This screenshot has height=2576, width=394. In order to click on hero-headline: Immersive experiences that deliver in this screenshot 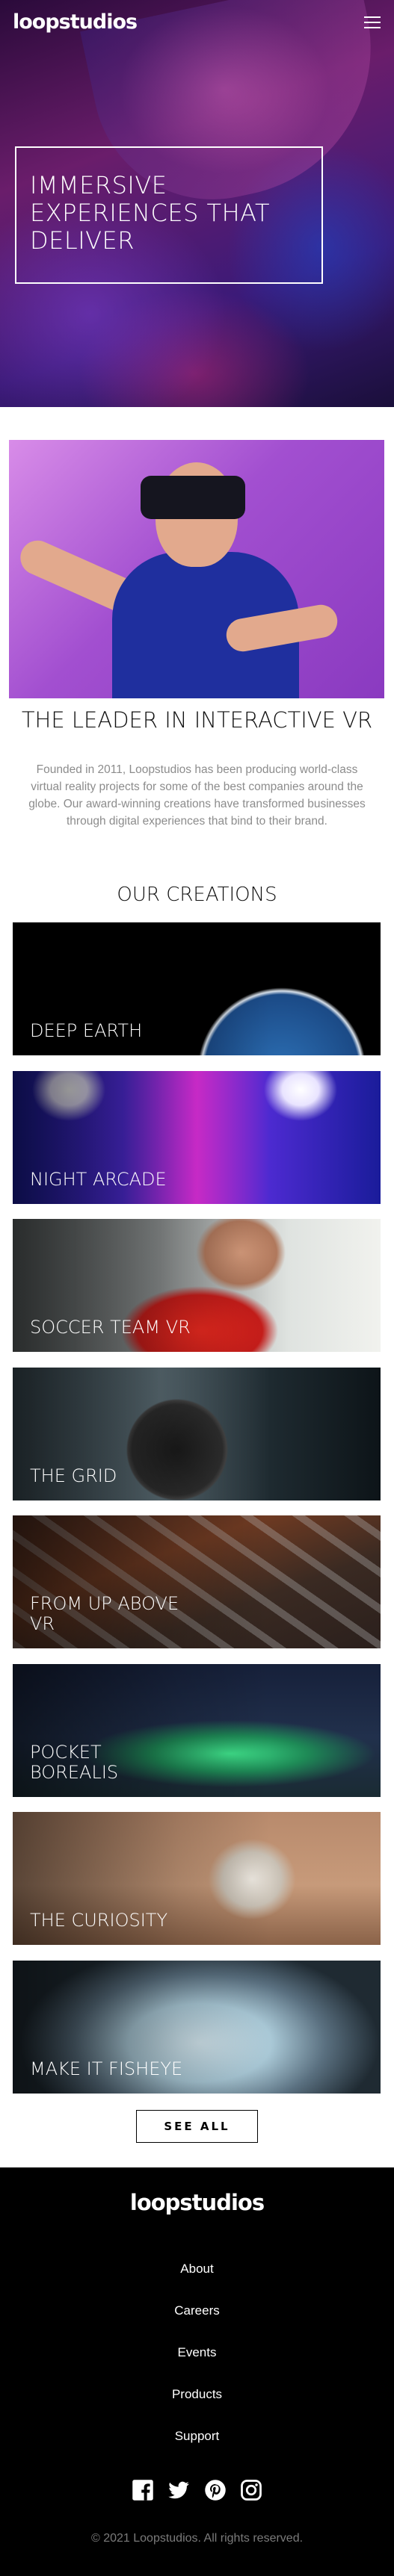, I will do `click(150, 213)`.